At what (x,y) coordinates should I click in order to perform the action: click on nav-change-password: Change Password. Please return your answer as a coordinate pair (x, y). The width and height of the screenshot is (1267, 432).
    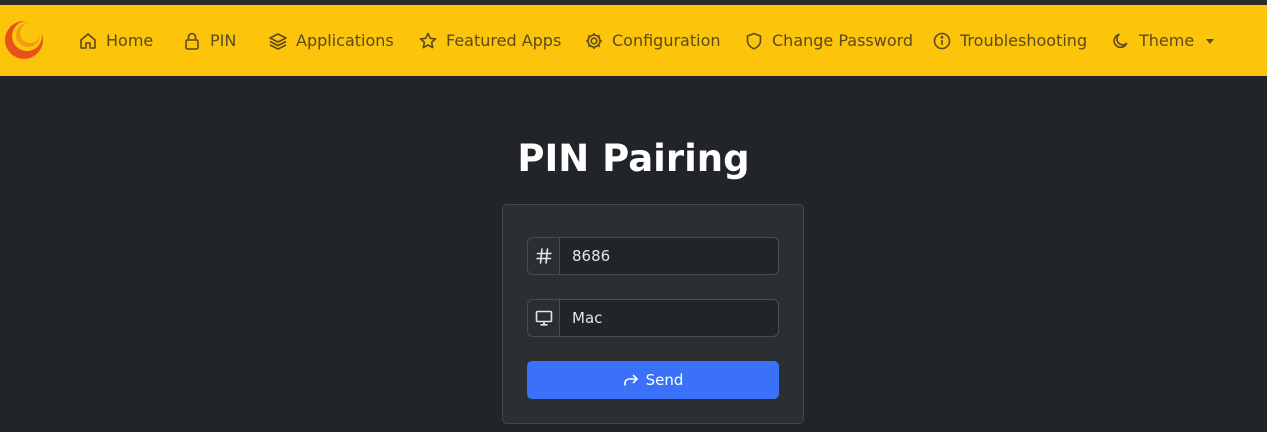
    Looking at the image, I should click on (828, 40).